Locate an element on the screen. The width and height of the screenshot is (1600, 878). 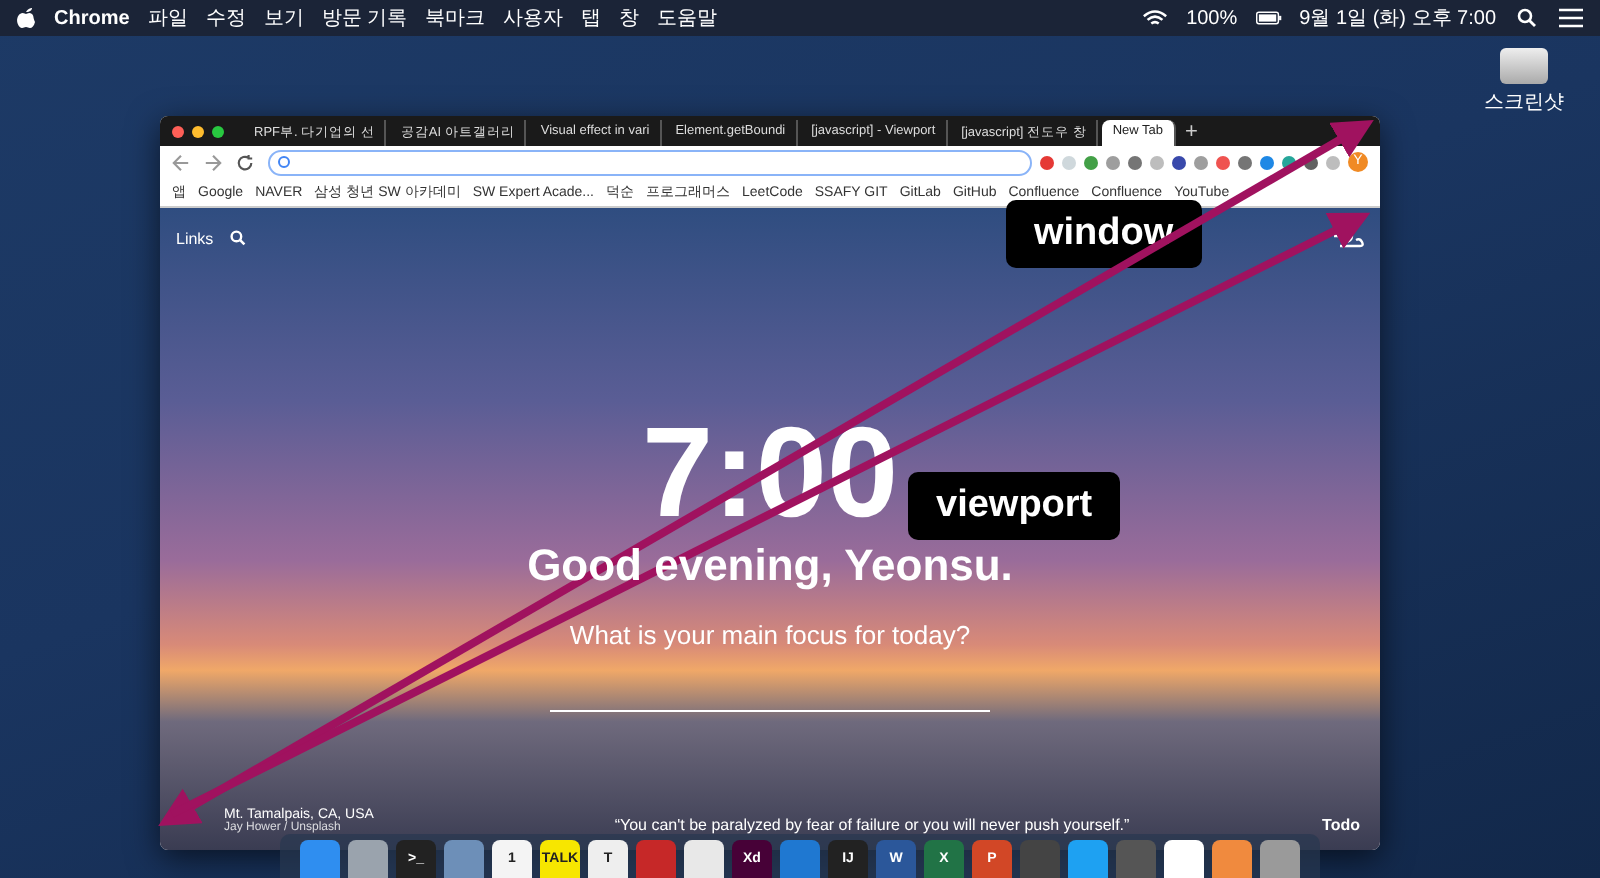
app-menu: Chrome is located at coordinates (92, 18).